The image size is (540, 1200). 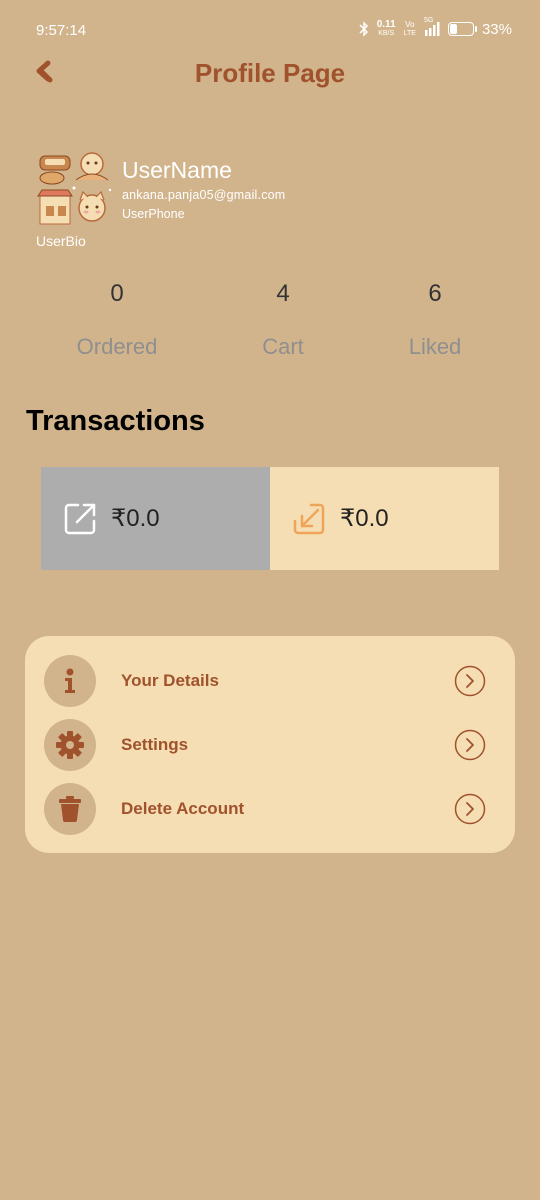 I want to click on network-speed-unit: KB/S, so click(x=386, y=33).